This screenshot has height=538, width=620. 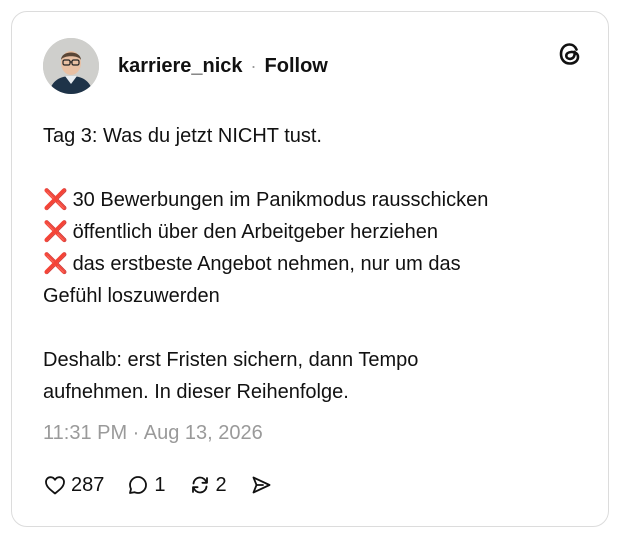 What do you see at coordinates (160, 484) in the screenshot?
I see `reply-count: 1` at bounding box center [160, 484].